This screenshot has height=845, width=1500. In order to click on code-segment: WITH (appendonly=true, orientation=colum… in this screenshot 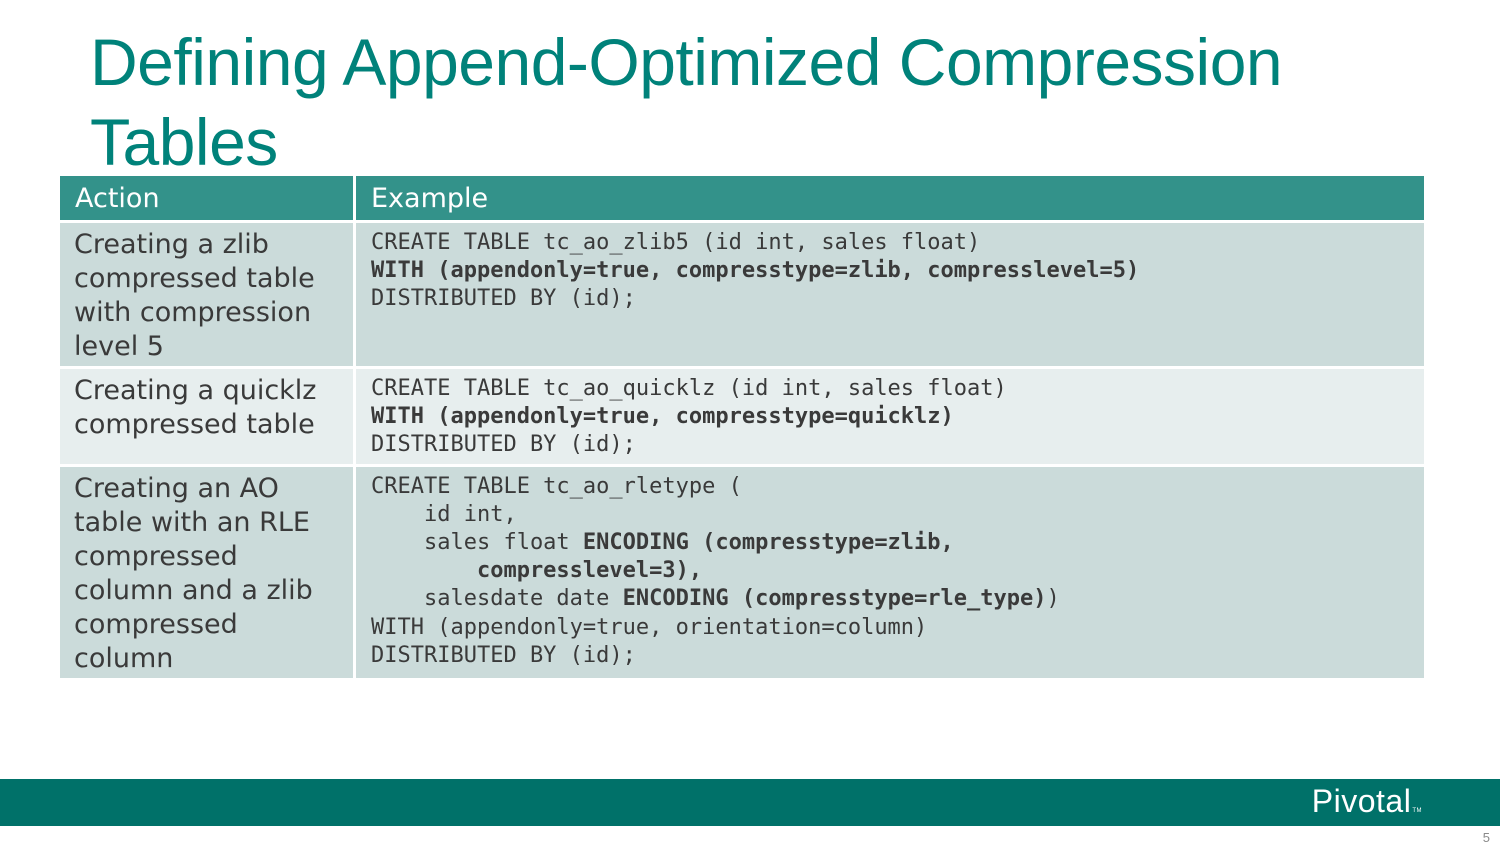, I will do `click(649, 627)`.